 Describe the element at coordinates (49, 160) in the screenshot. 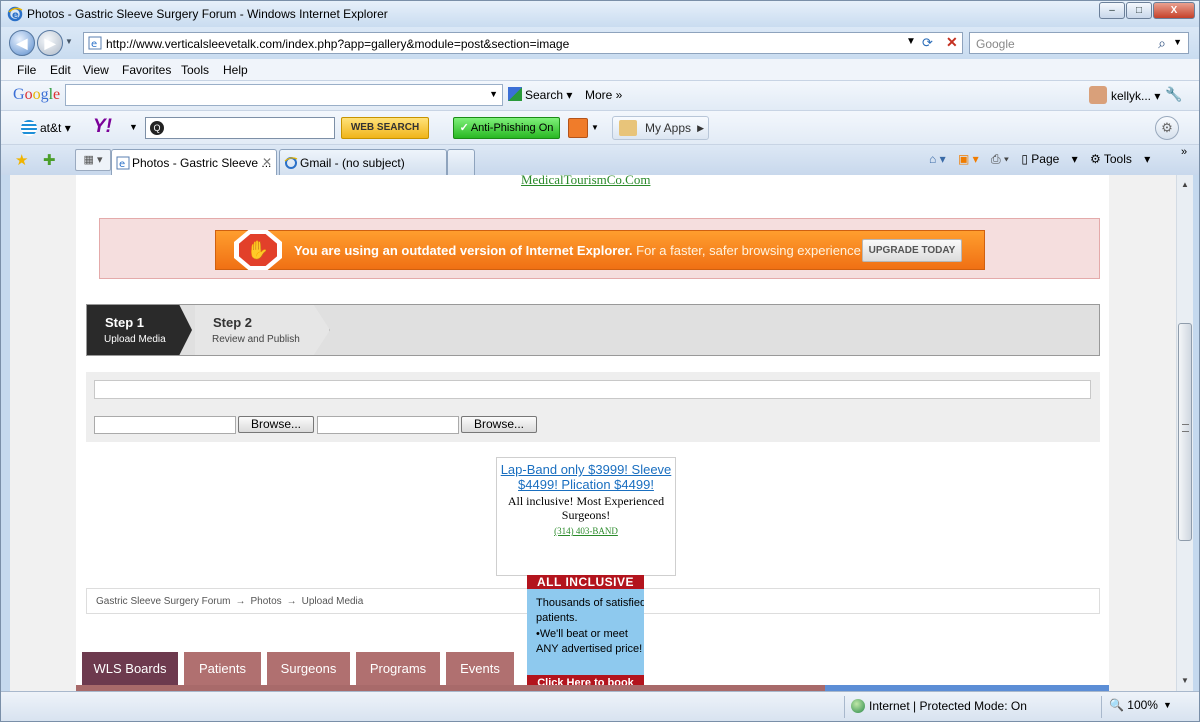

I see `add-favorites-icon: ✚` at that location.